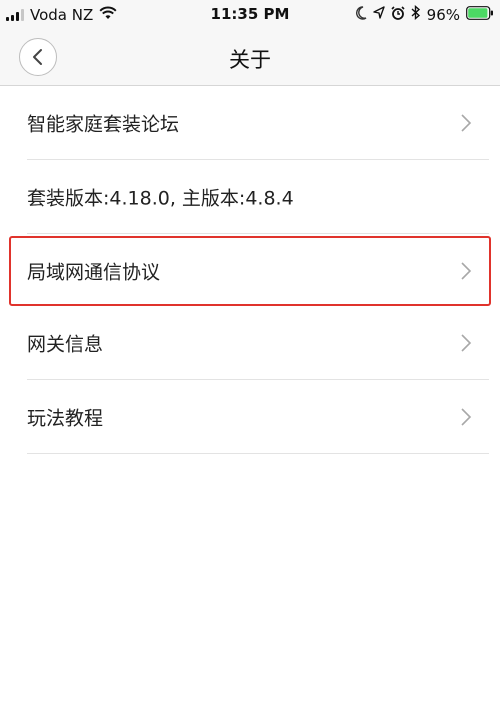 Image resolution: width=500 pixels, height=711 pixels. What do you see at coordinates (398, 14) in the screenshot?
I see `alarm-icon` at bounding box center [398, 14].